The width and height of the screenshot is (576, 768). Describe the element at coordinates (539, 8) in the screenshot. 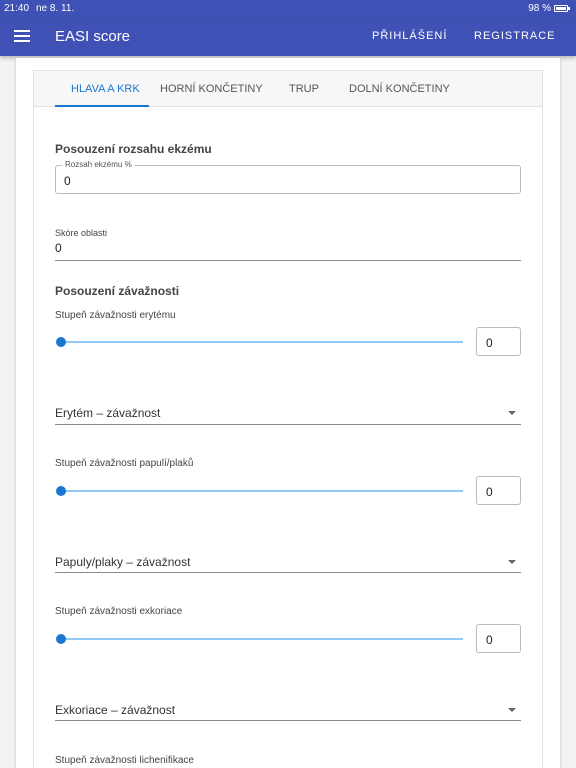

I see `battery-percent: 98 %` at that location.